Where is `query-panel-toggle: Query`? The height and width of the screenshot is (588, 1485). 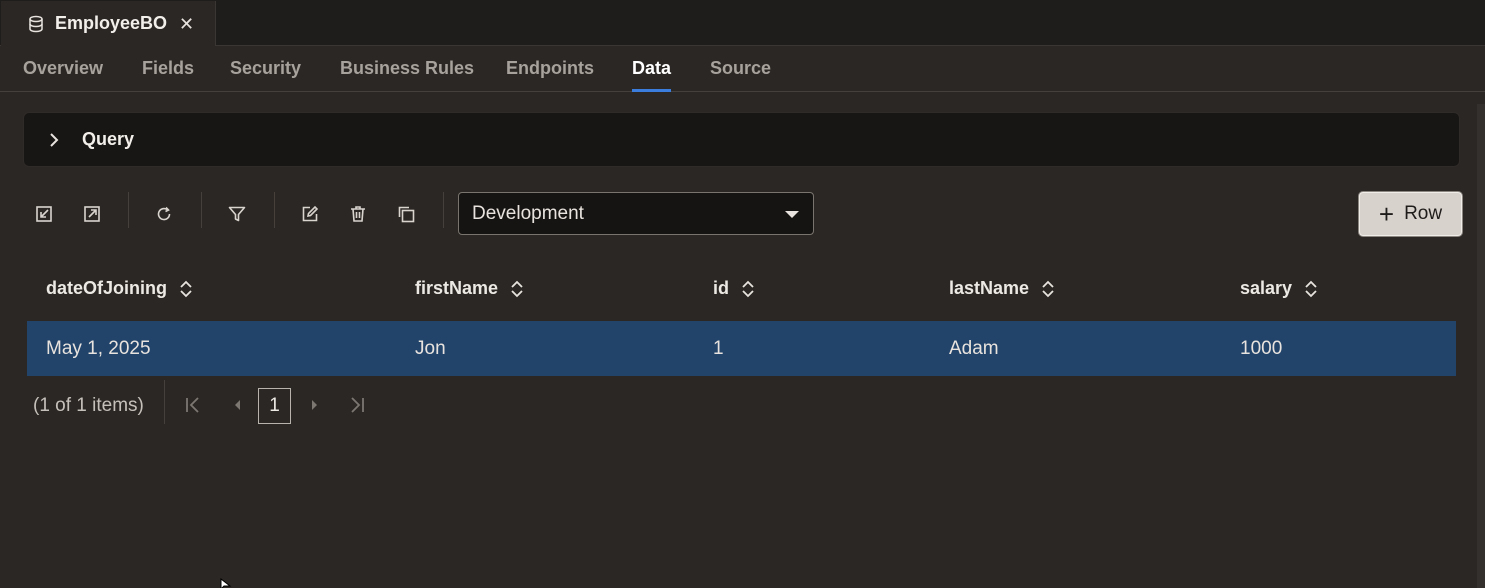
query-panel-toggle: Query is located at coordinates (741, 139).